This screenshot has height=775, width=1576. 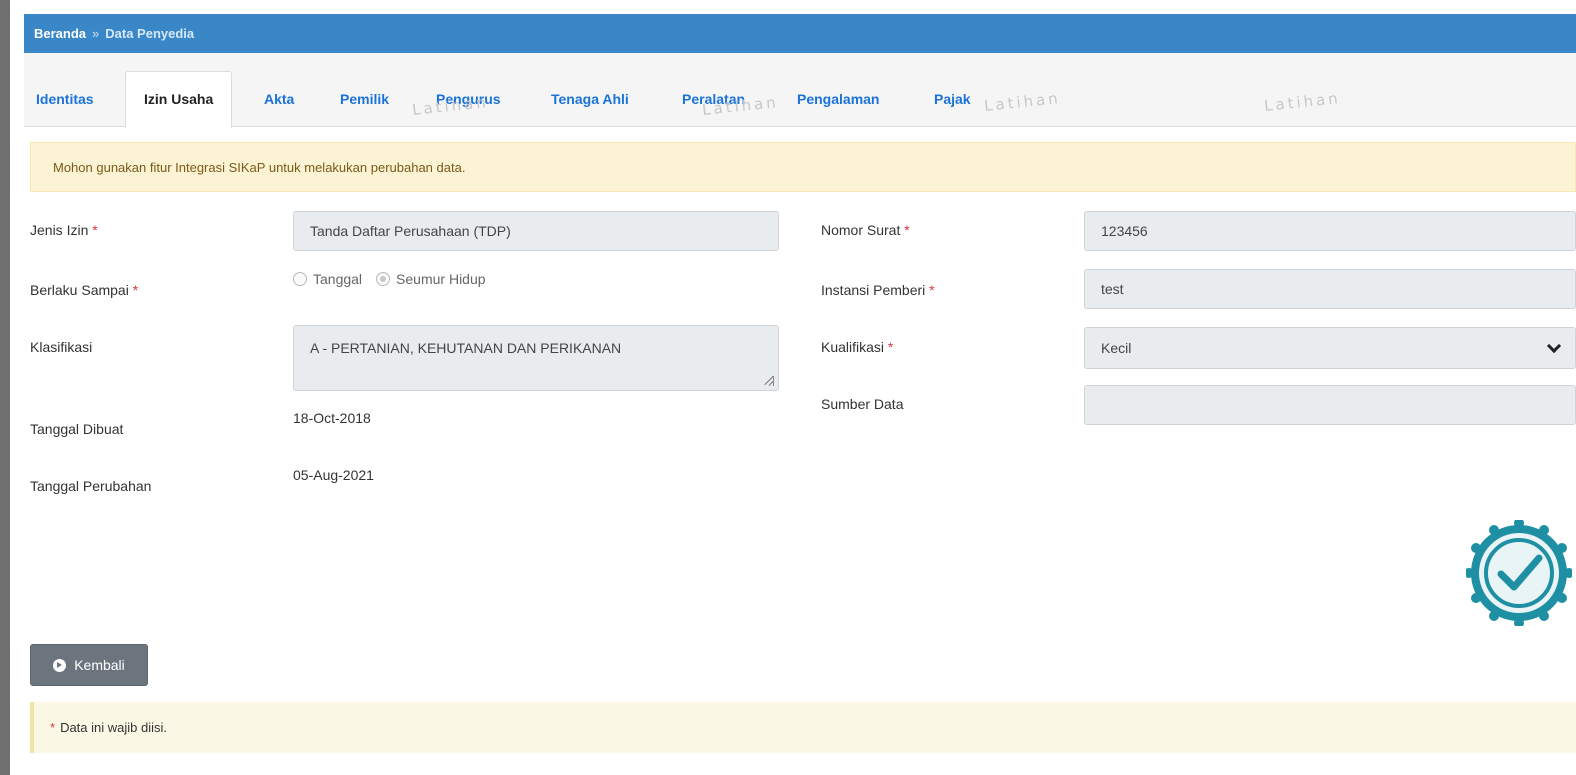 What do you see at coordinates (1554, 346) in the screenshot?
I see `chevron-down-icon` at bounding box center [1554, 346].